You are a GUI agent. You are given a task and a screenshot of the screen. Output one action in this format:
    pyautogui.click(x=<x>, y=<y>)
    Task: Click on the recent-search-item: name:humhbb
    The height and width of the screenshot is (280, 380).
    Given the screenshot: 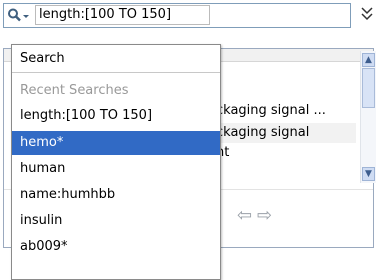 What is the action you would take?
    pyautogui.click(x=116, y=195)
    